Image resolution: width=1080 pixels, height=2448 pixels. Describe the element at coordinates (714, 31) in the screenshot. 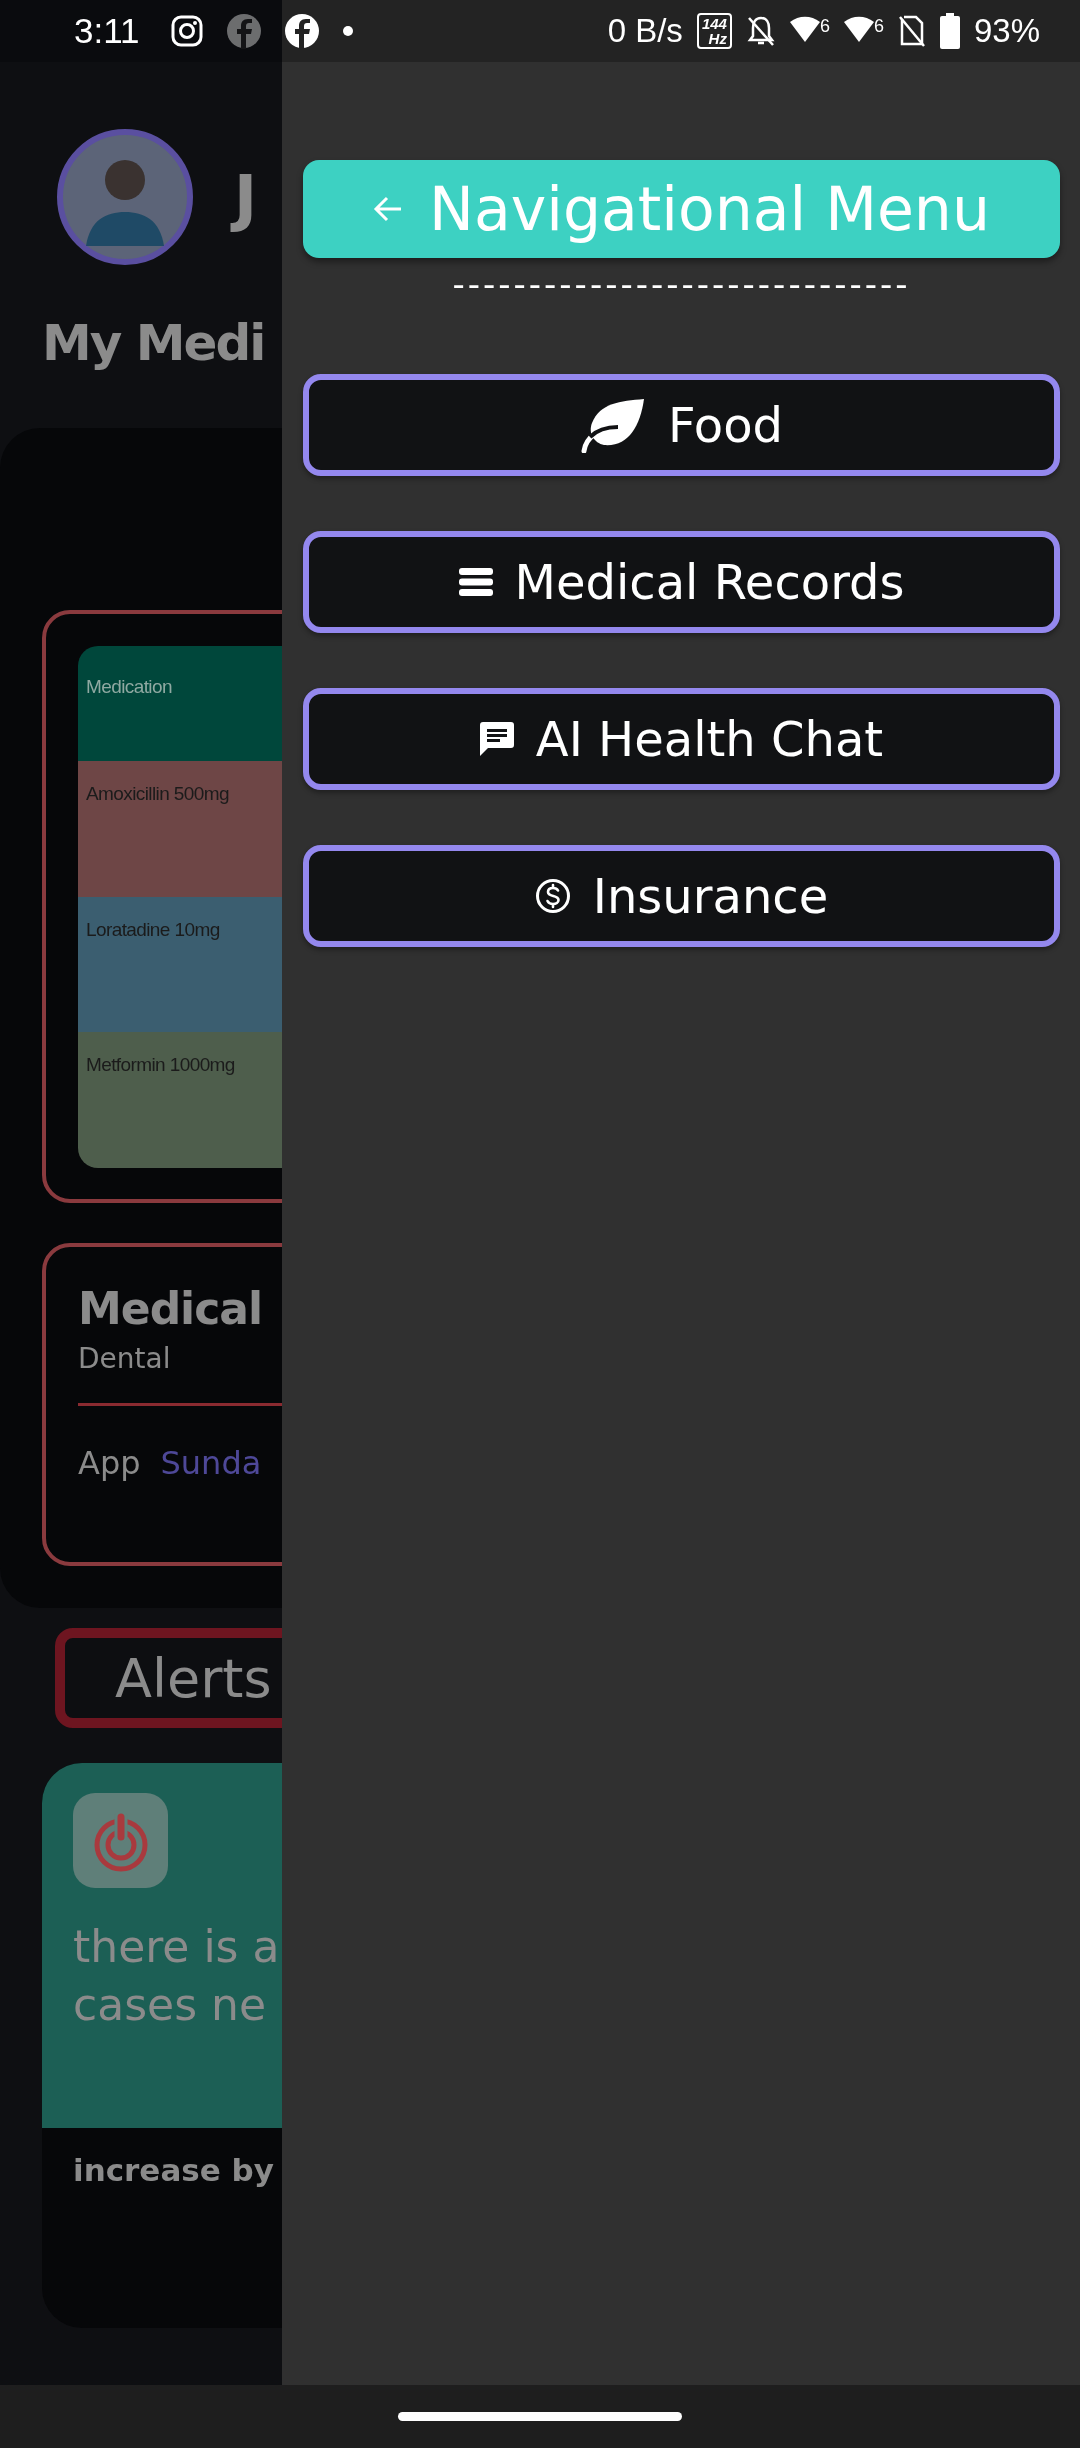

I see `refresh-rate-icon: 144 Hz` at that location.